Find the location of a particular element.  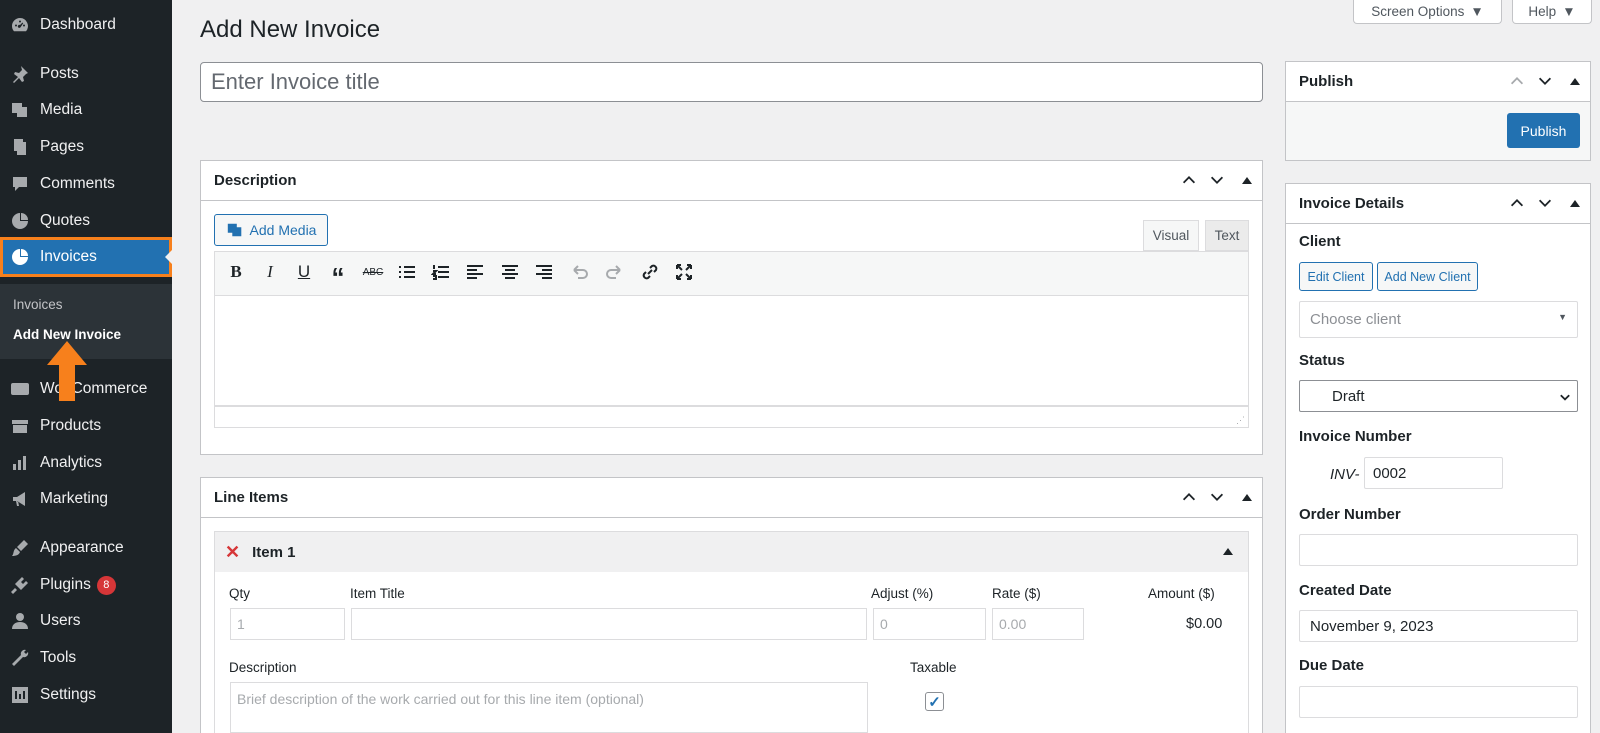

amount-value: $0.00 is located at coordinates (1204, 624).